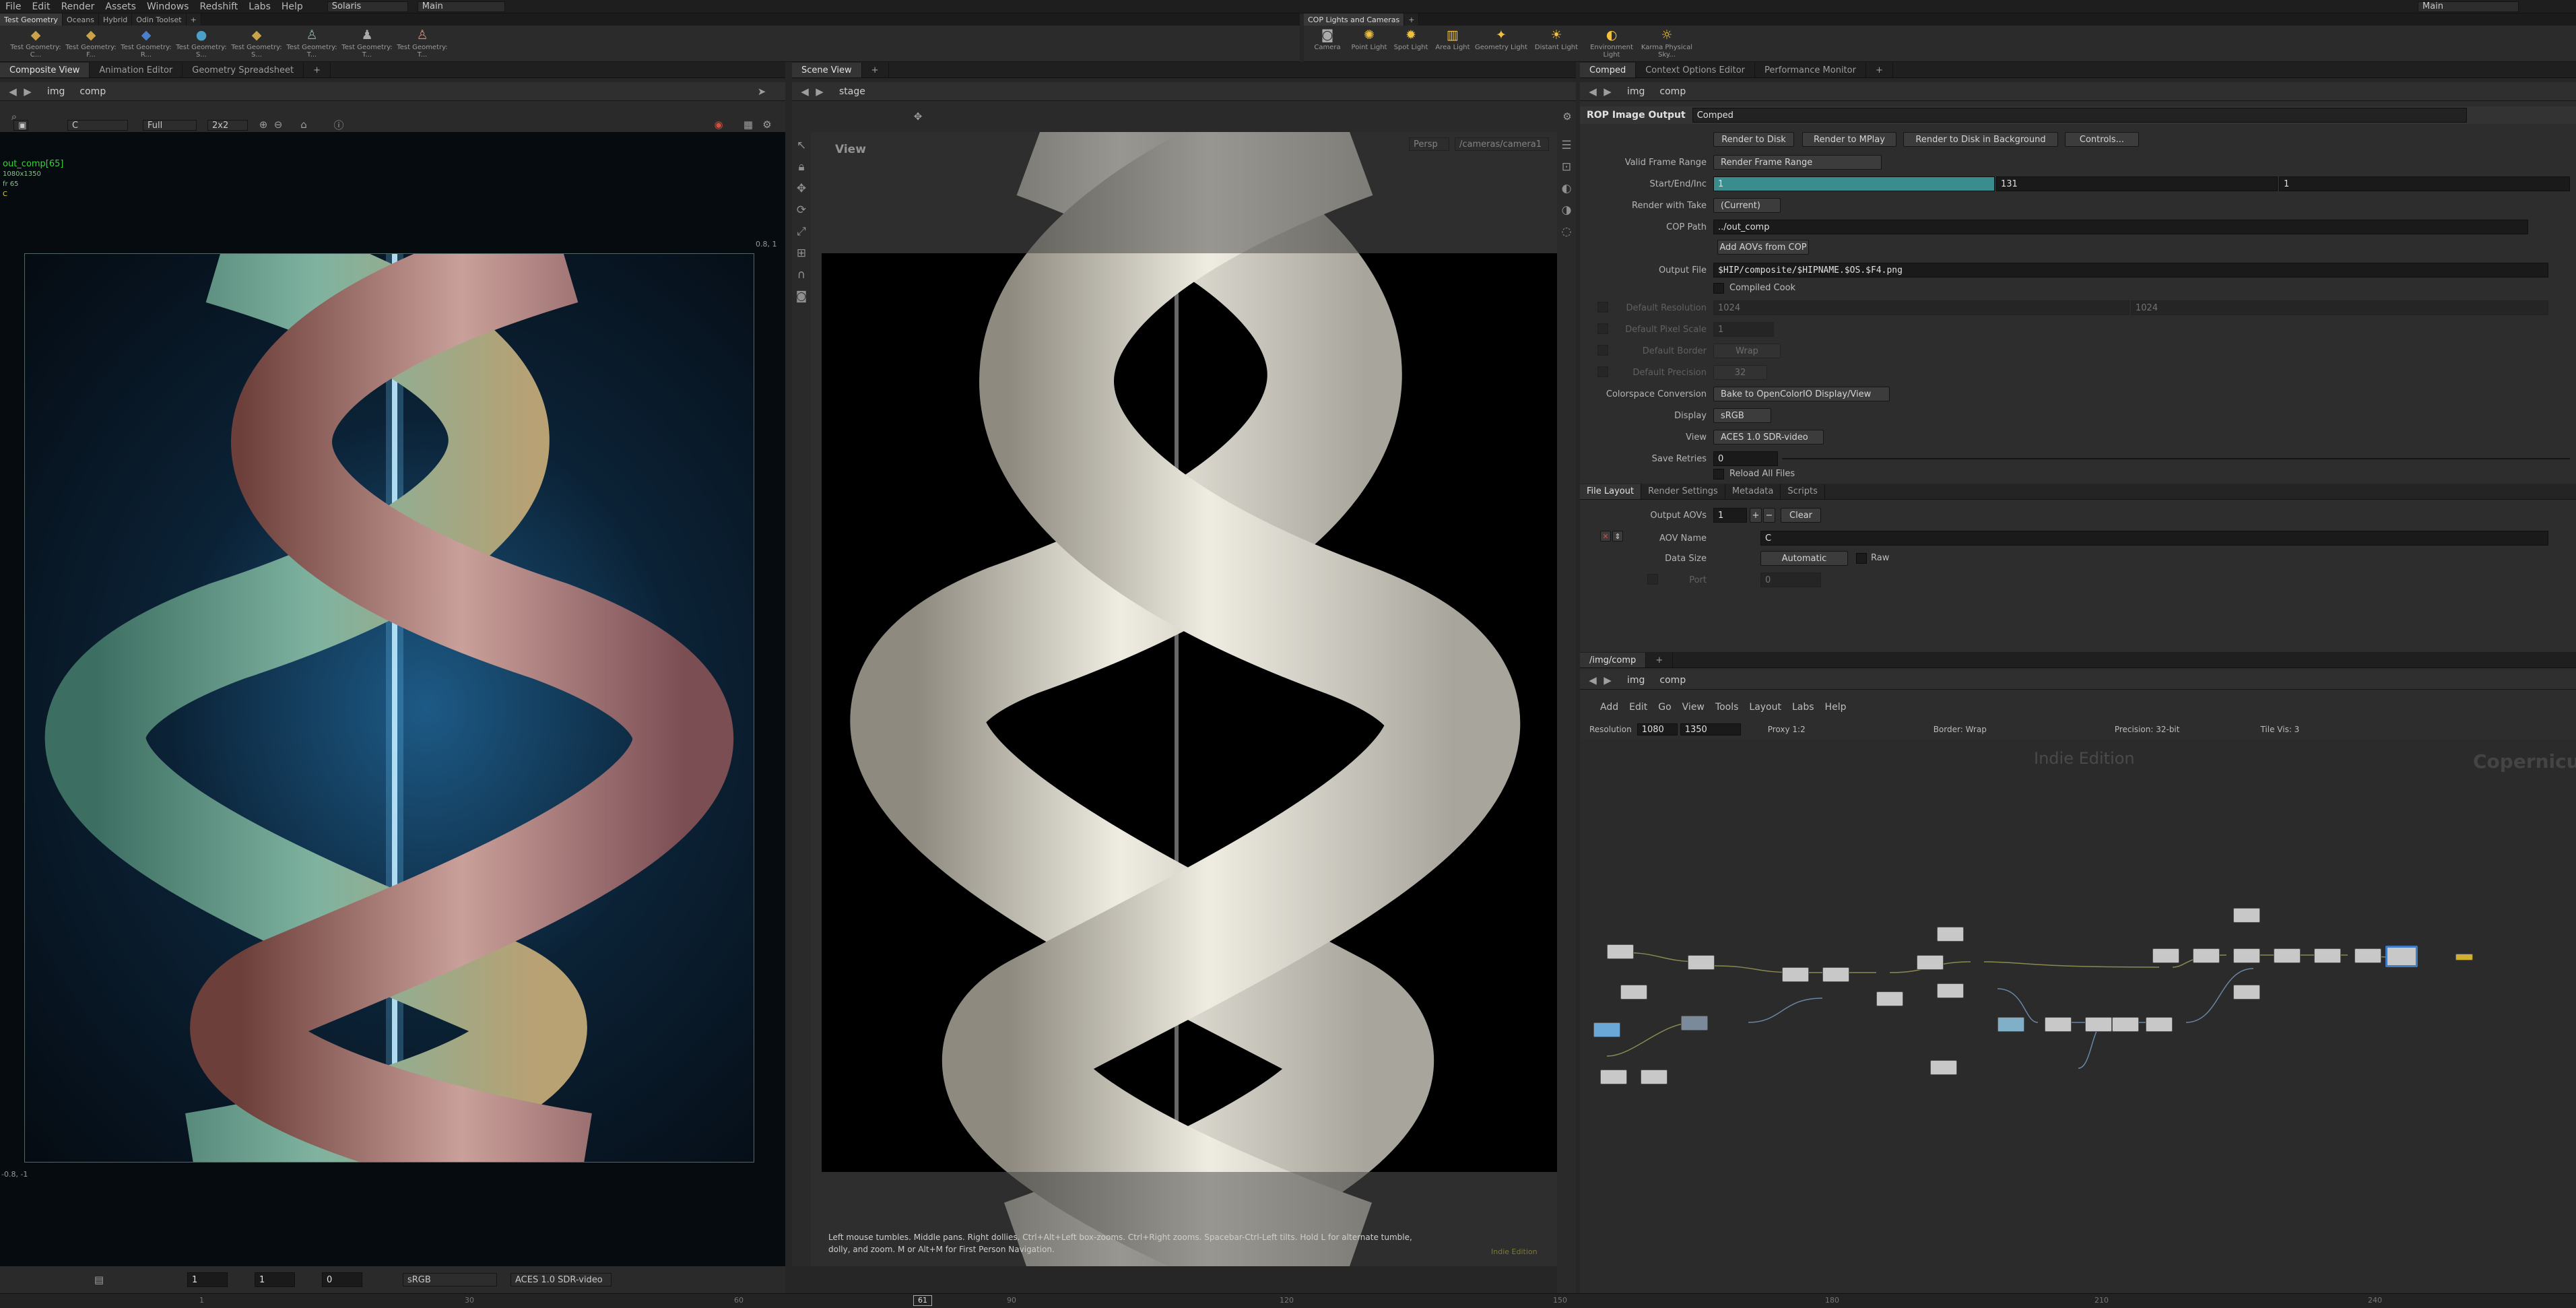 The image size is (2576, 1308). Describe the element at coordinates (1611, 491) in the screenshot. I see `subtab-file-layout: File Layout` at that location.